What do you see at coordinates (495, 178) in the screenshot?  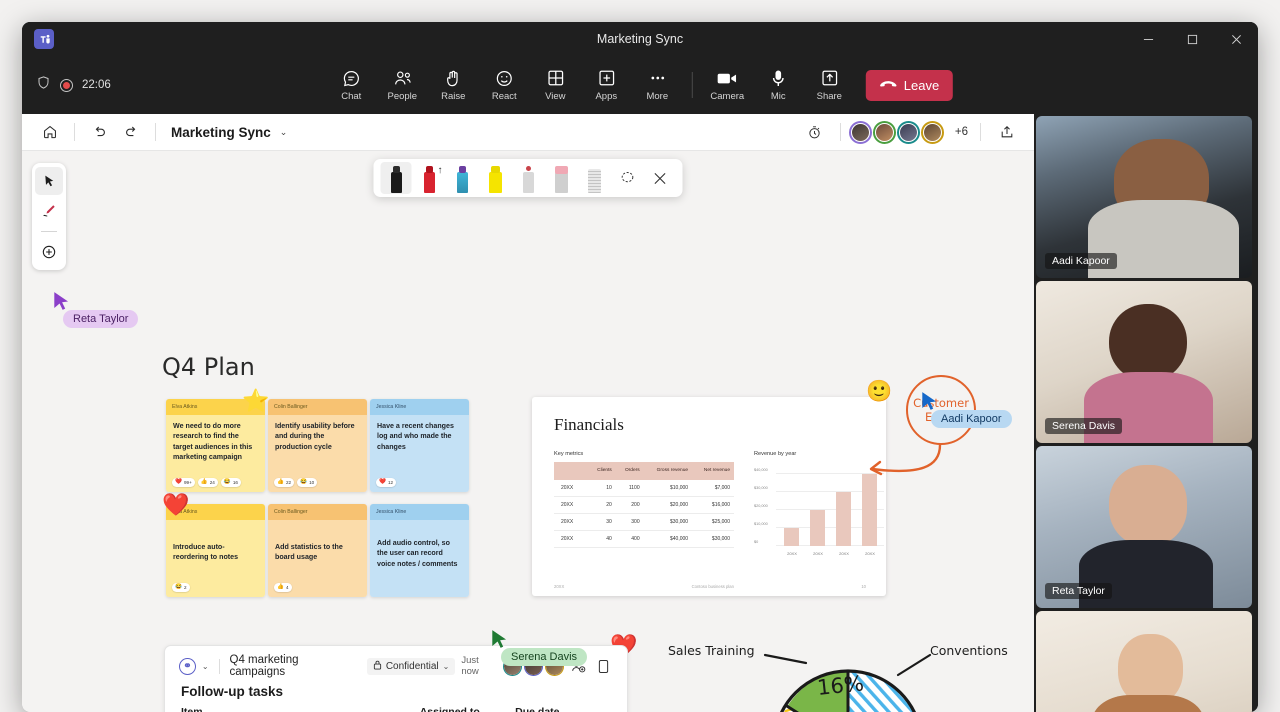 I see `yellow-highlighter-icon` at bounding box center [495, 178].